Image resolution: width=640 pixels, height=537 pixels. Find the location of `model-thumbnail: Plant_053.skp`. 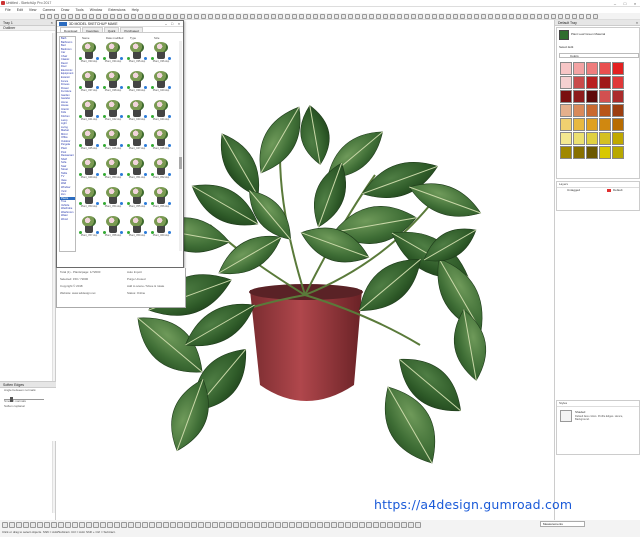

model-thumbnail: Plant_053.skp is located at coordinates (89, 198).